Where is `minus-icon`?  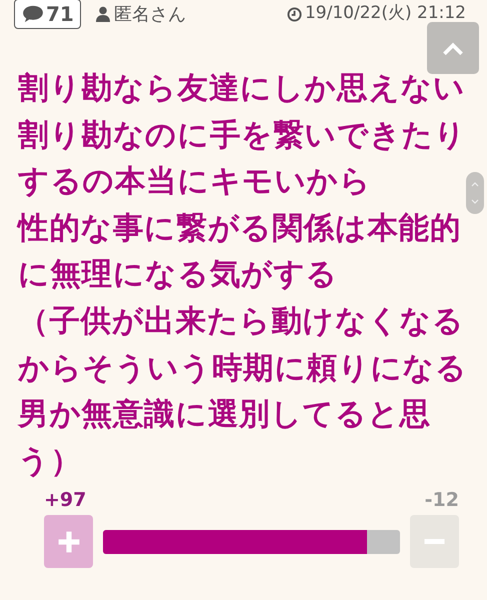
minus-icon is located at coordinates (434, 541).